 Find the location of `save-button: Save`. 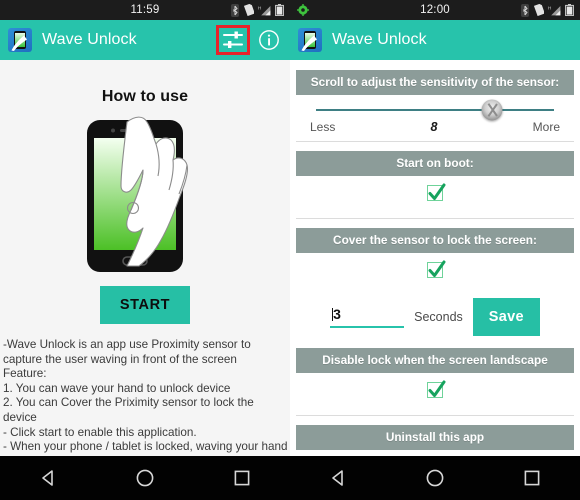

save-button: Save is located at coordinates (506, 317).